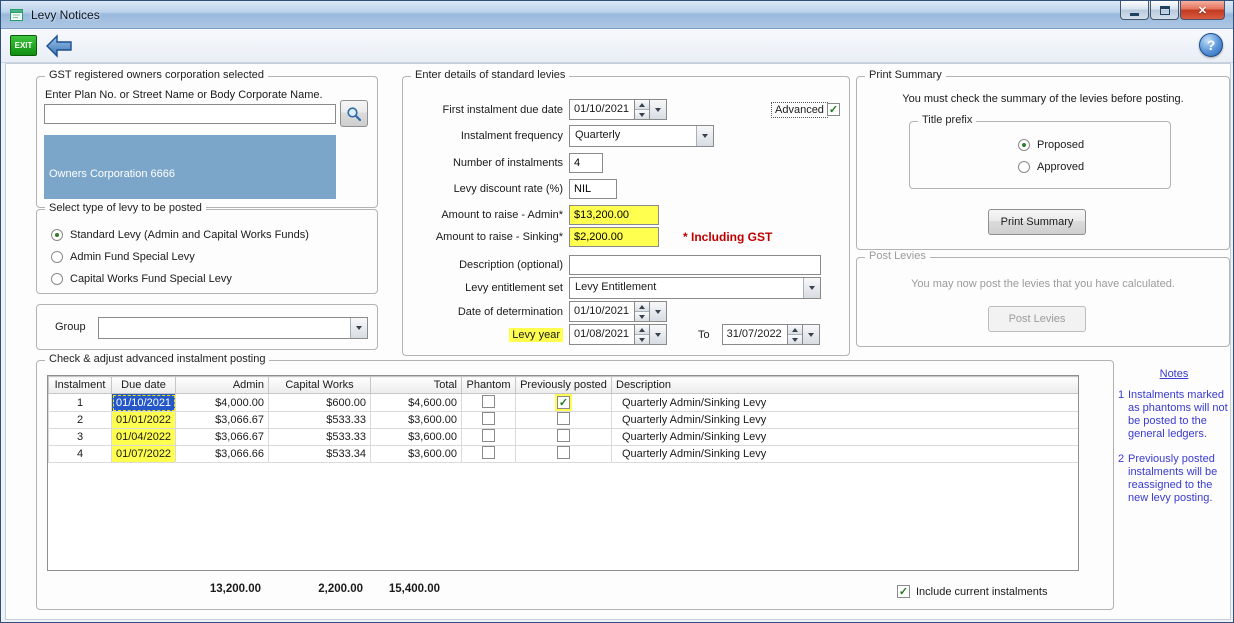 This screenshot has height=623, width=1234. Describe the element at coordinates (1121, 395) in the screenshot. I see `note-number: 1` at that location.